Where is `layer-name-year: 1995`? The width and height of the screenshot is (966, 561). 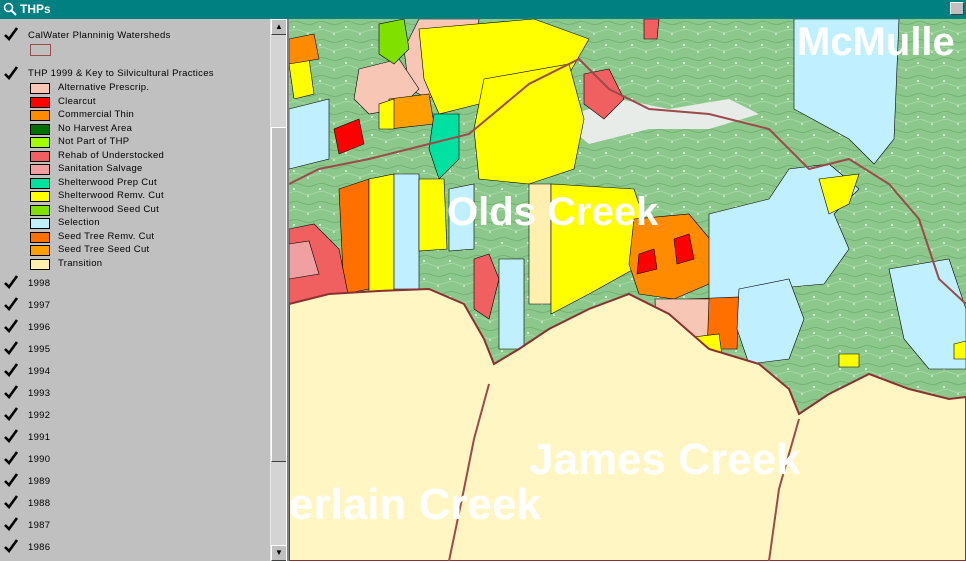
layer-name-year: 1995 is located at coordinates (39, 349).